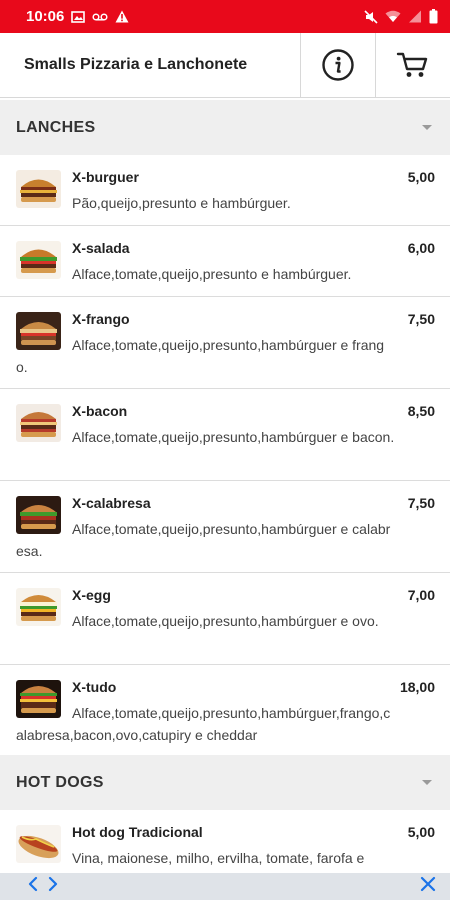 Image resolution: width=450 pixels, height=900 pixels. I want to click on chevron-right-icon, so click(53, 884).